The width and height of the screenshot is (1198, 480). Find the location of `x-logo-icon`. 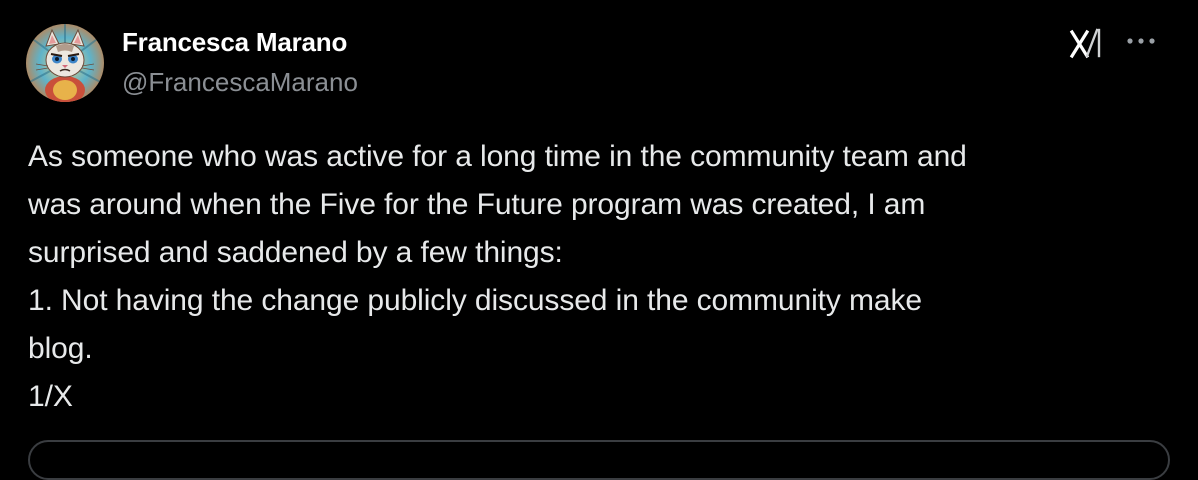

x-logo-icon is located at coordinates (1087, 43).